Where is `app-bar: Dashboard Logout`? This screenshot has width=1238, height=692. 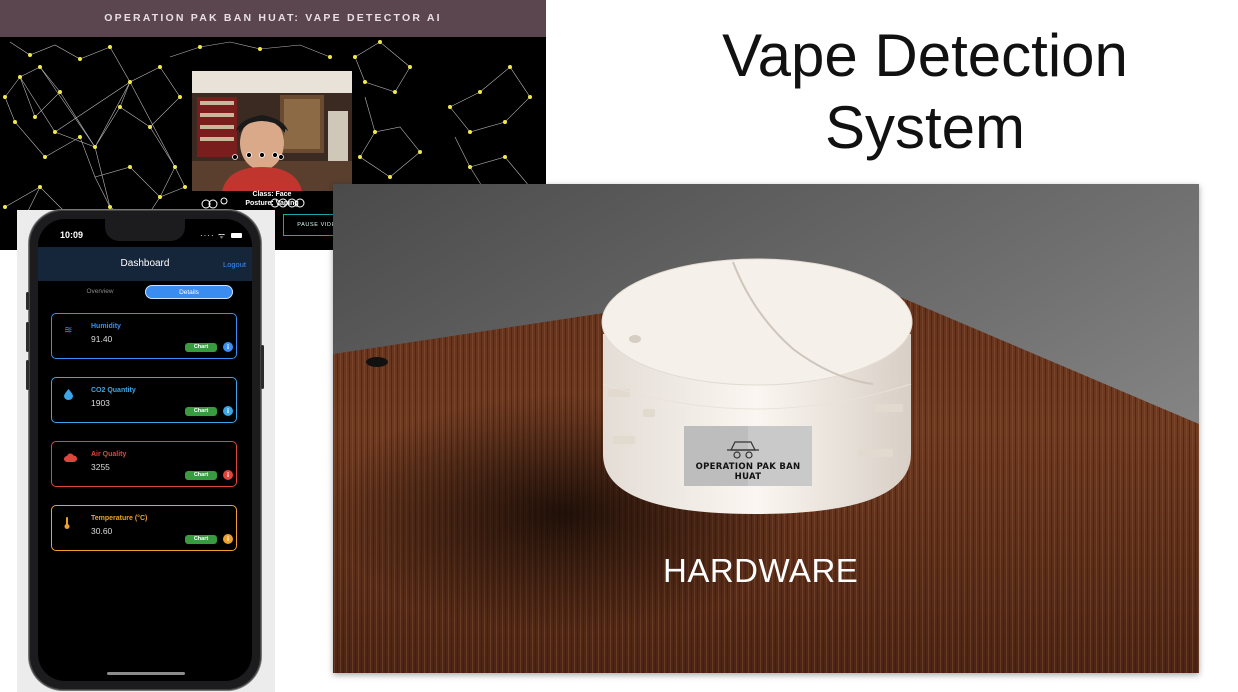
app-bar: Dashboard Logout is located at coordinates (145, 264).